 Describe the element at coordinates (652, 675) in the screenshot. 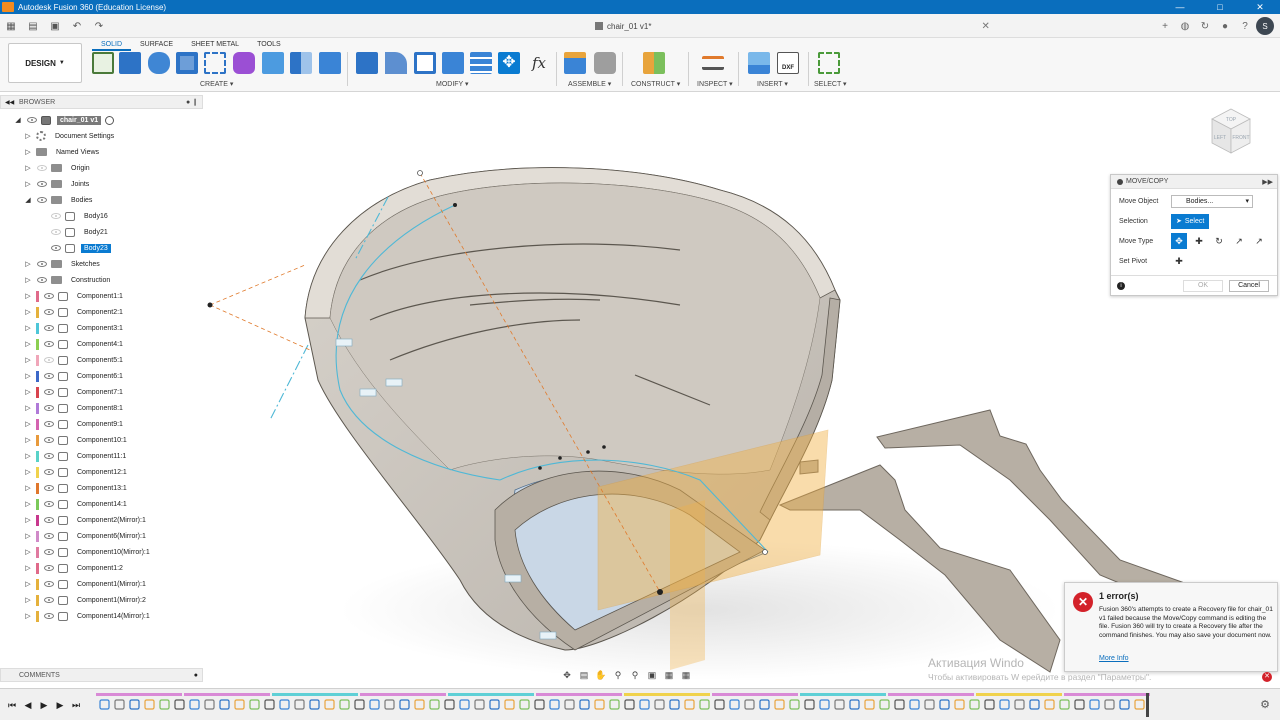

I see `display-settings-icon: ▣` at that location.